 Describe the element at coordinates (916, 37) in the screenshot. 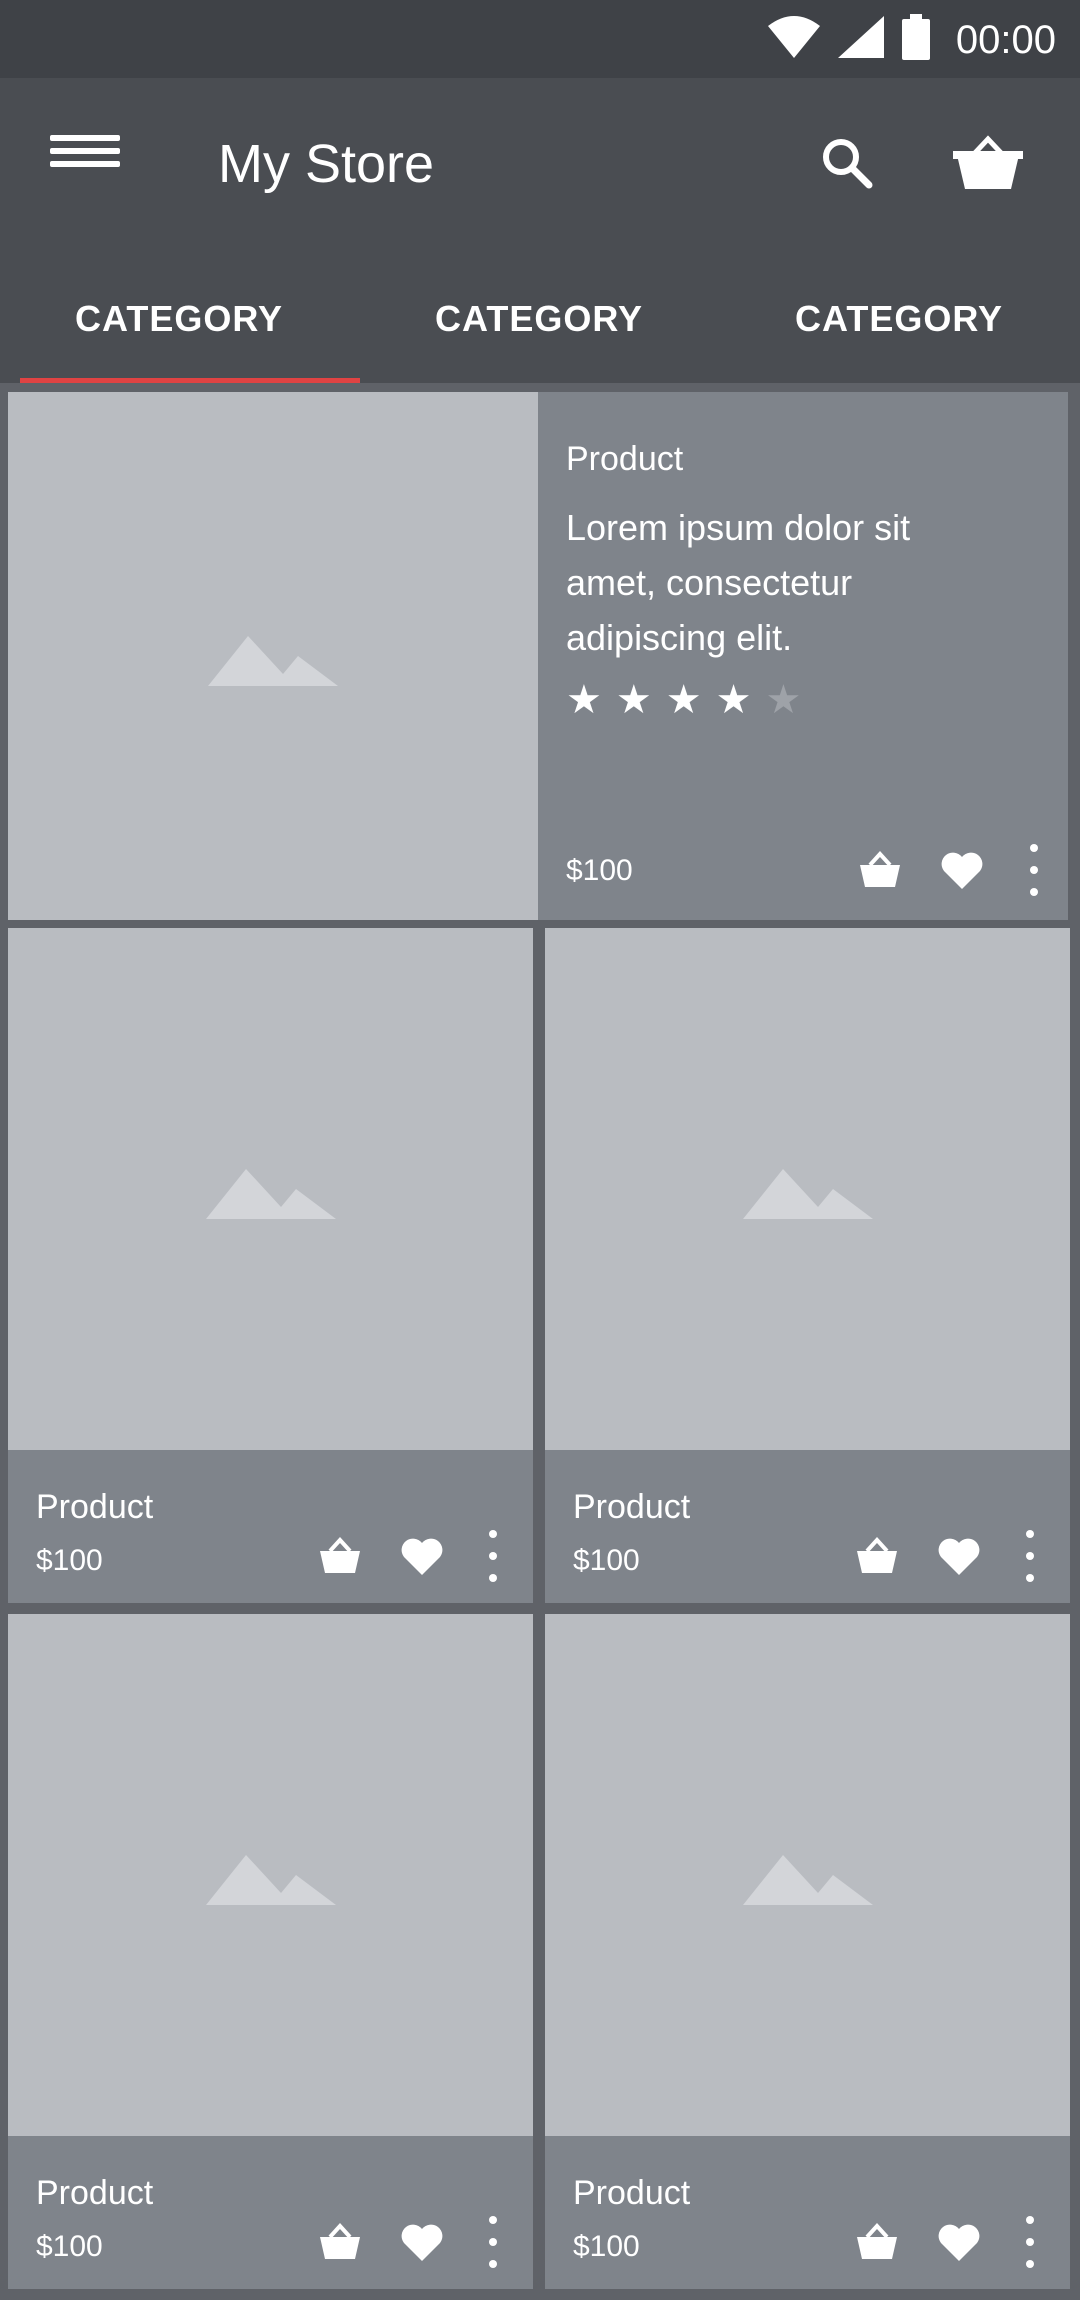

I see `battery-icon` at that location.